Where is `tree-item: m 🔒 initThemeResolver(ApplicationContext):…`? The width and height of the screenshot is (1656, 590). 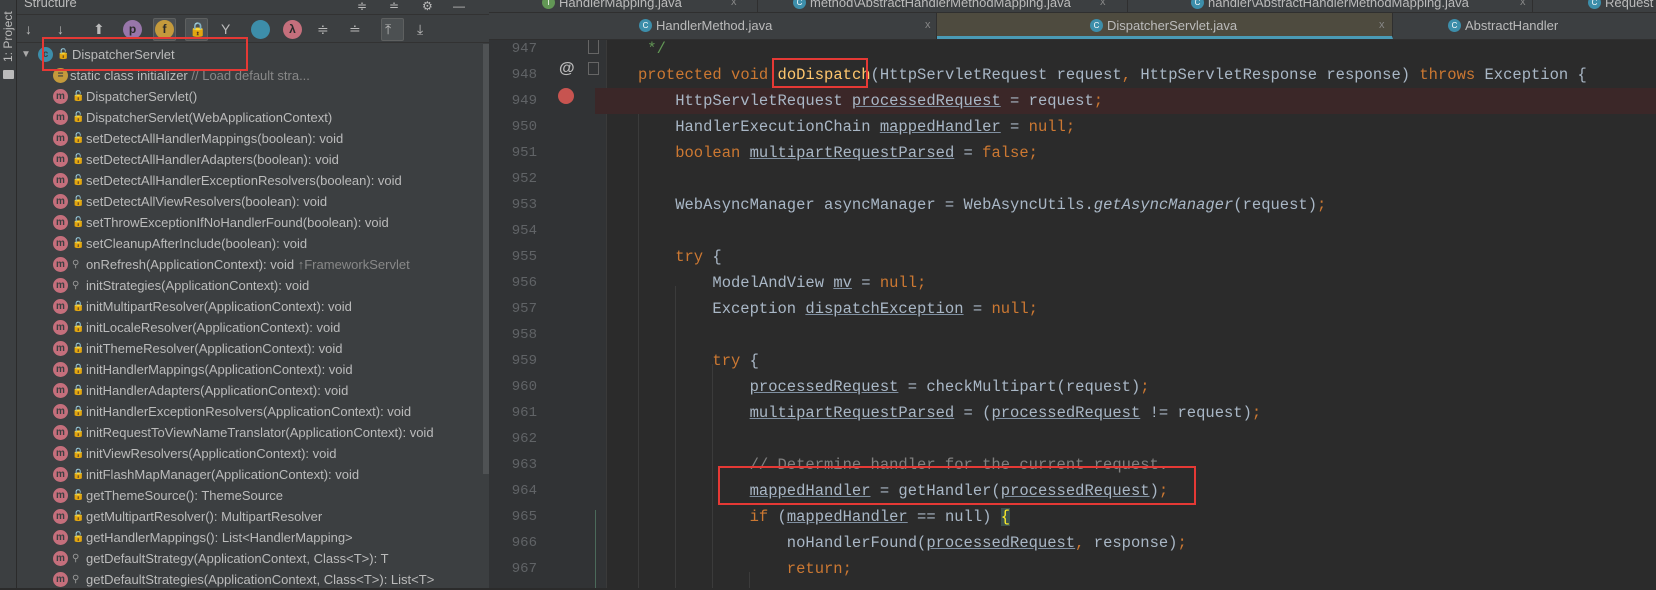 tree-item: m 🔒 initThemeResolver(ApplicationContext):… is located at coordinates (249, 348).